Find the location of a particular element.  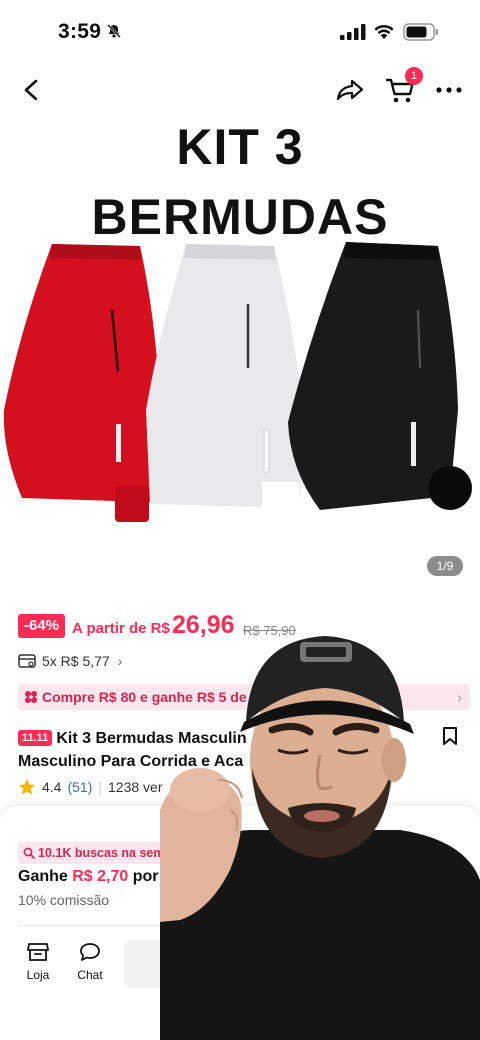

black-shorts is located at coordinates (380, 376).